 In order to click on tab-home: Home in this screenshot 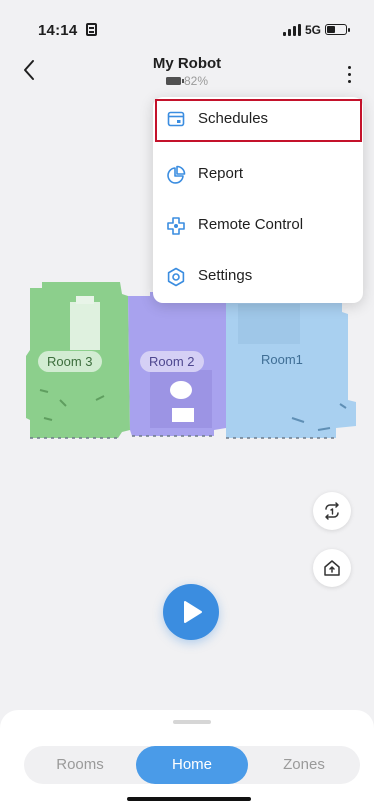, I will do `click(192, 765)`.